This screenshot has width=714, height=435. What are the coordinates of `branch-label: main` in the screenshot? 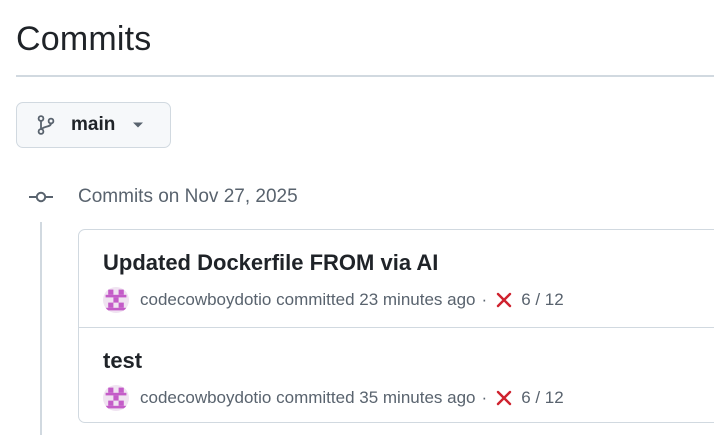 It's located at (93, 124).